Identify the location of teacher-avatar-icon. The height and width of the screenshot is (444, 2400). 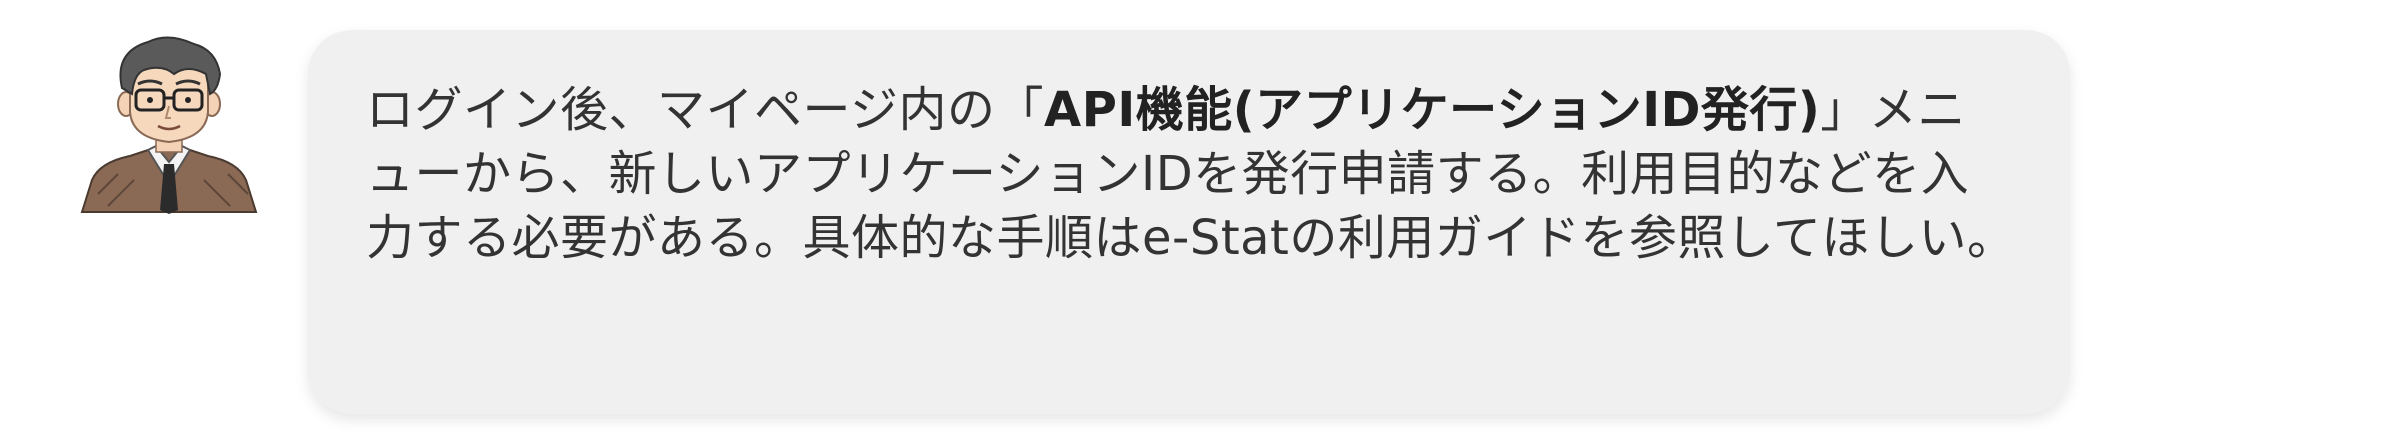
(169, 124).